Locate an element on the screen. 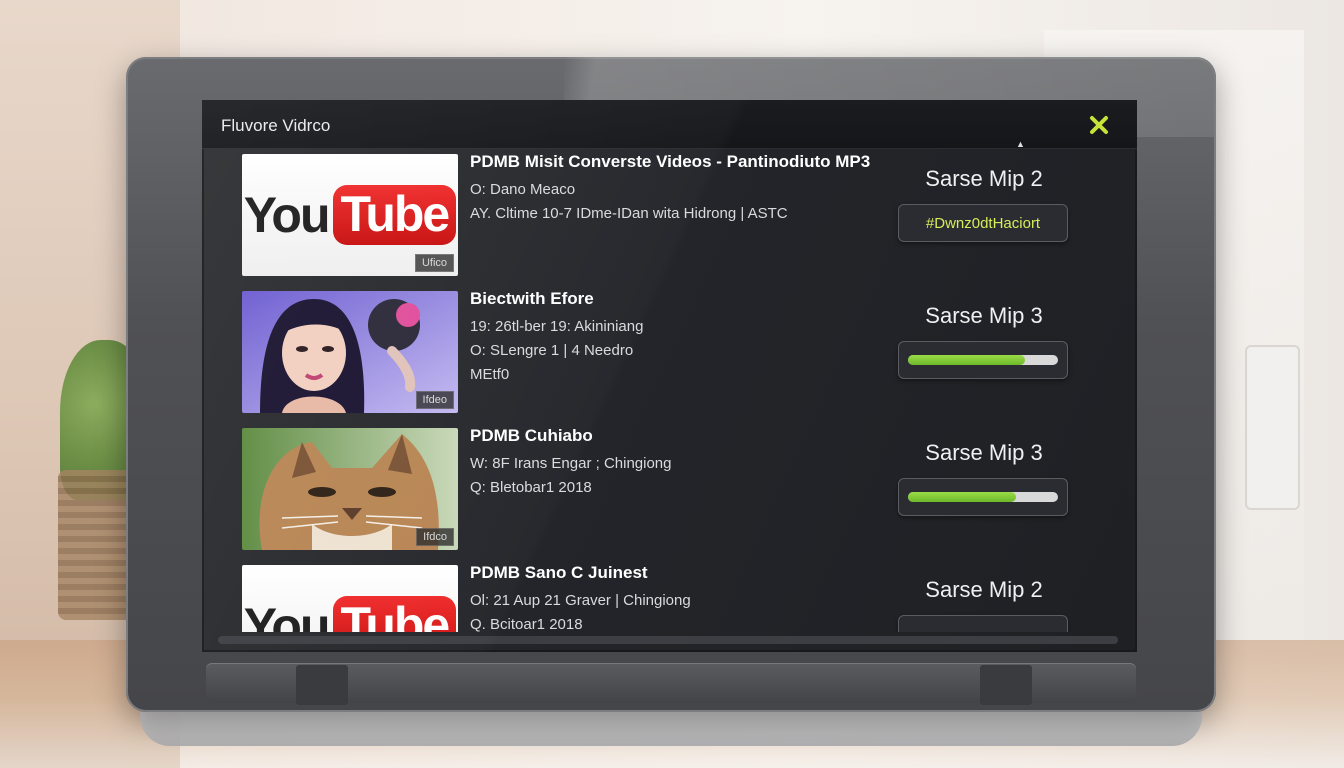 Image resolution: width=1344 pixels, height=768 pixels. video-thumbnail: You Tube Ufico is located at coordinates (350, 215).